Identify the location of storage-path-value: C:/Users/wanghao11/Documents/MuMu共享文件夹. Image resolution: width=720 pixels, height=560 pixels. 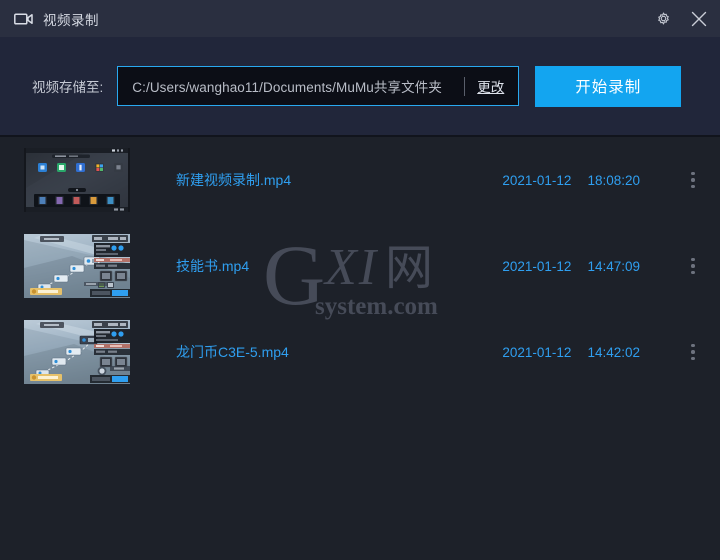
(297, 86).